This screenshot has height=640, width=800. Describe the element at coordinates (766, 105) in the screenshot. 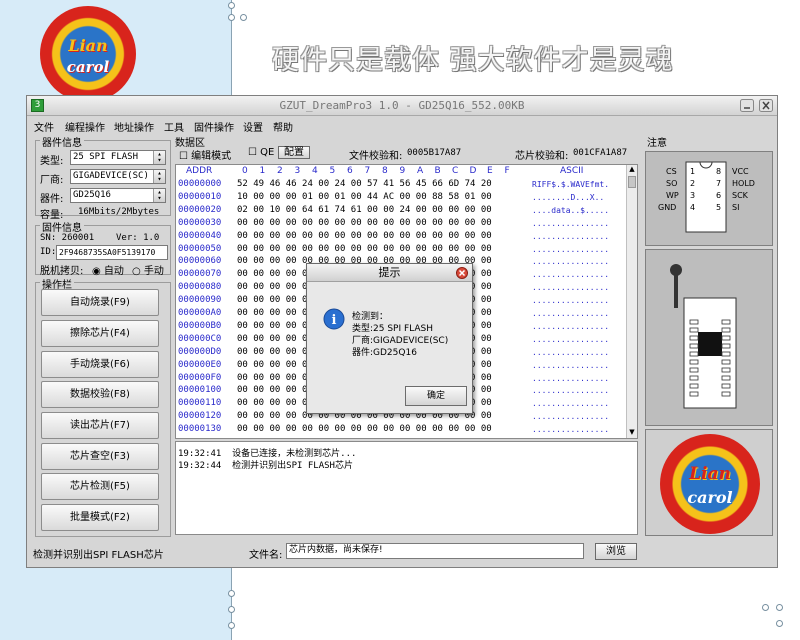

I see `close-icon` at that location.